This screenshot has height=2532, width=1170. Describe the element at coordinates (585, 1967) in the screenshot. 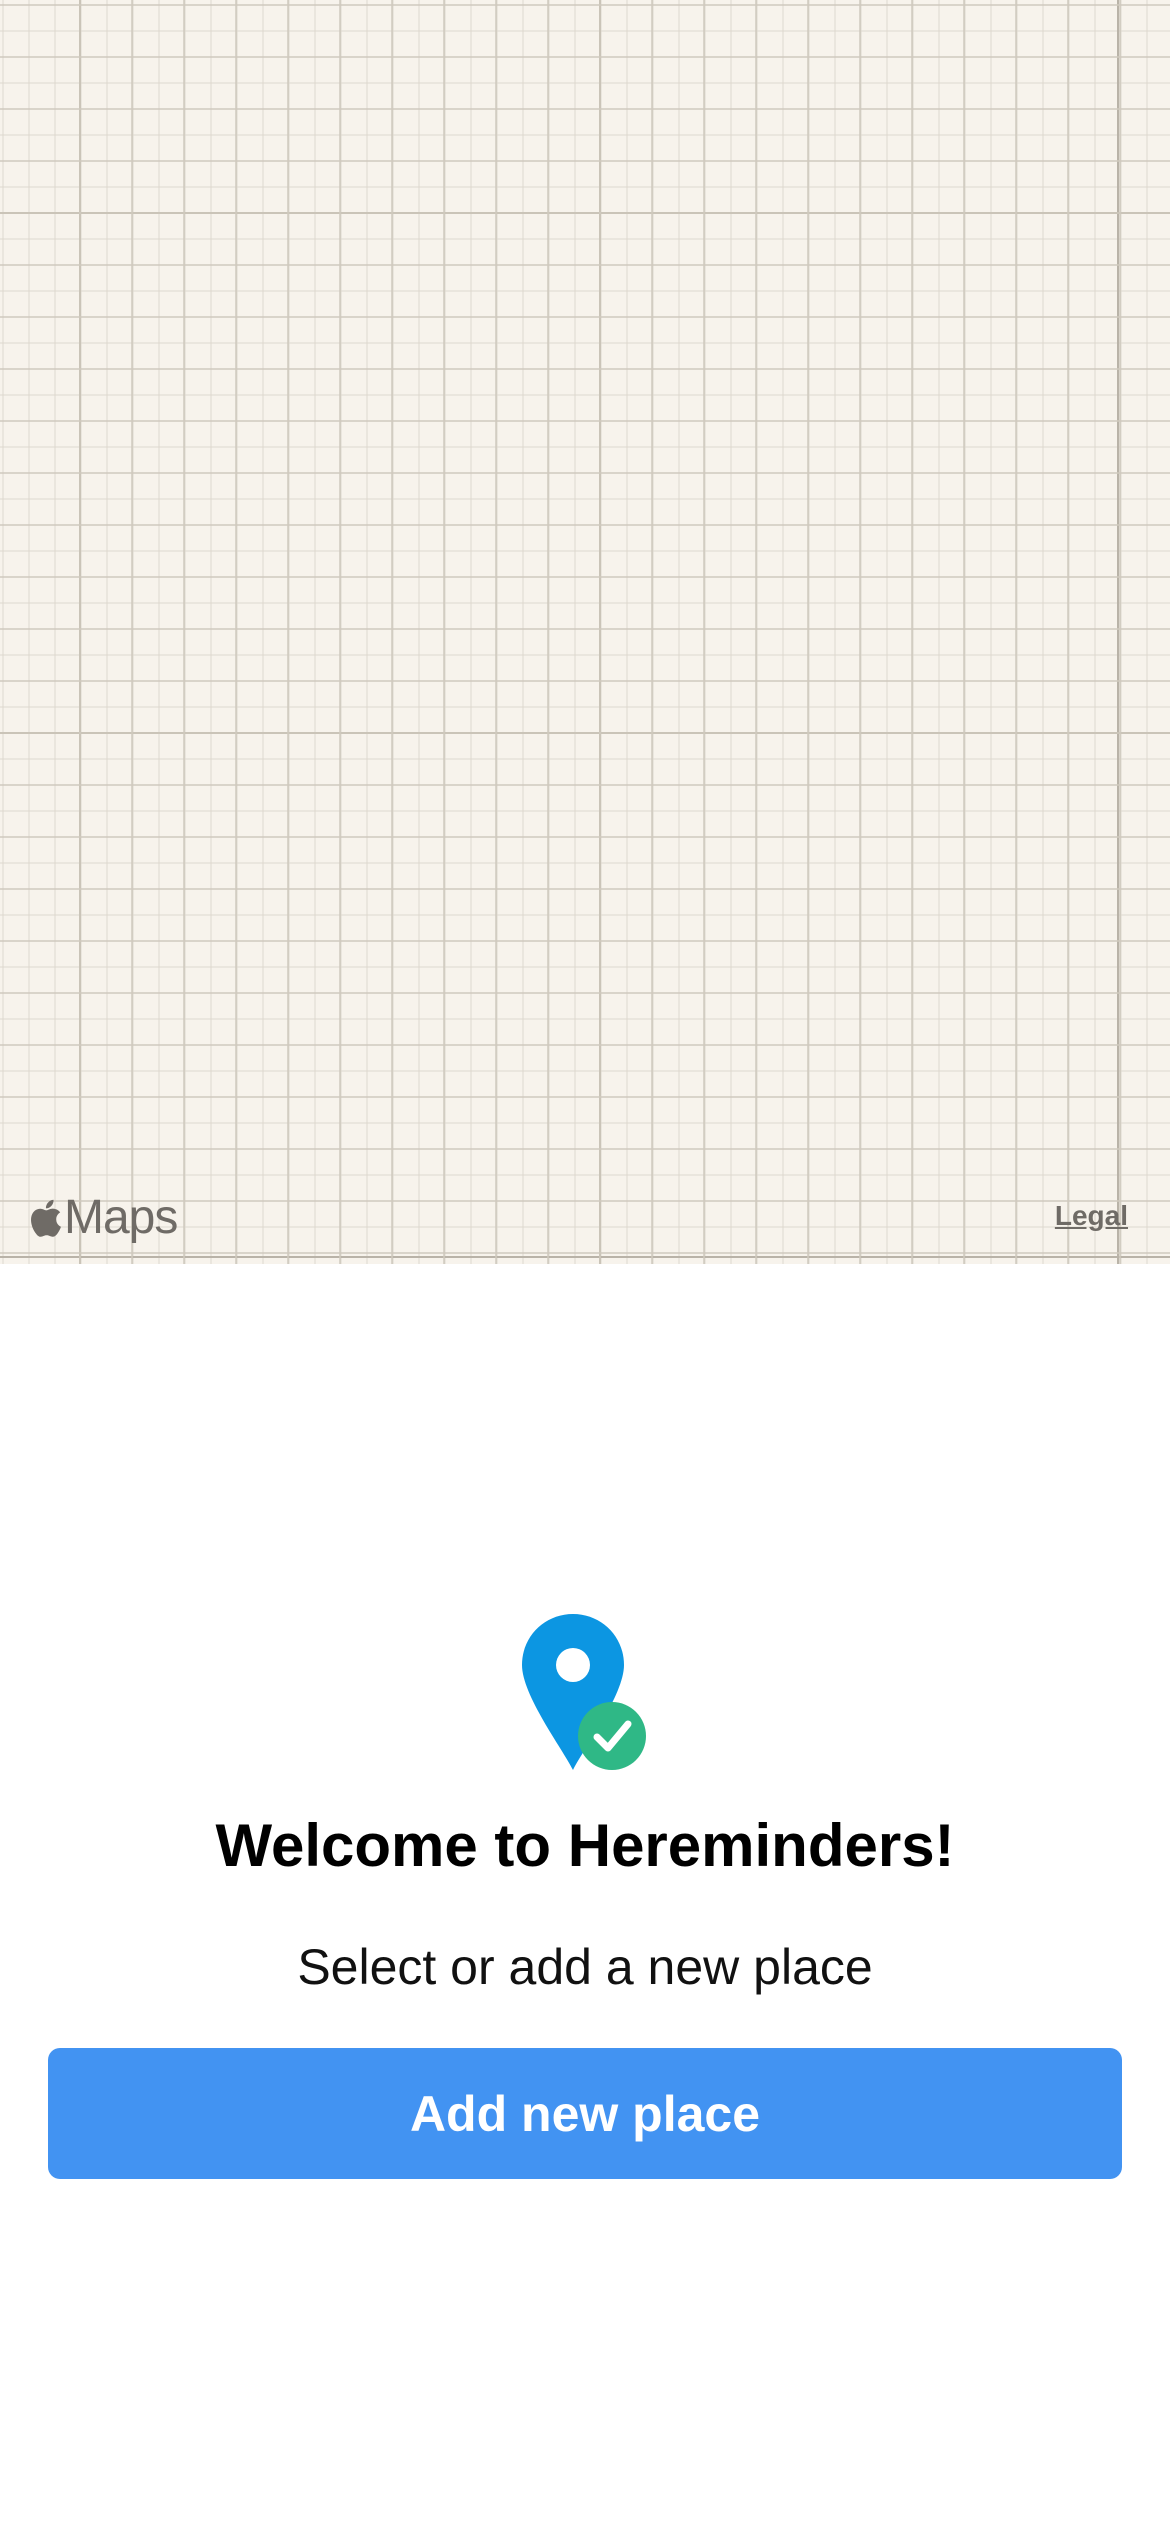

I see `welcome-subtitle: Select or add a new place` at that location.